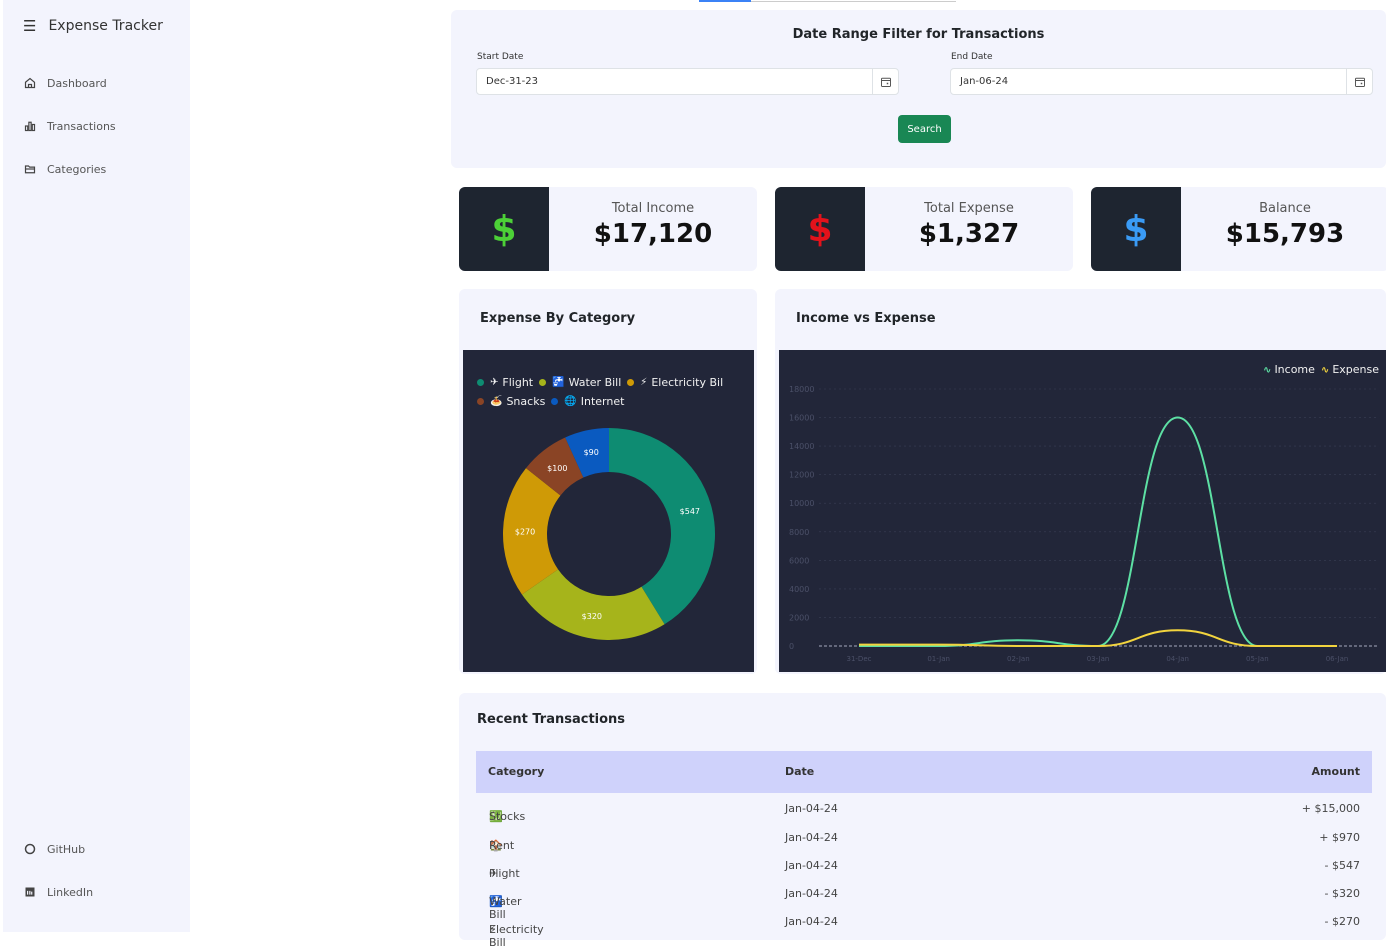 This screenshot has width=1386, height=949. I want to click on brand: ☰ Expense Tracker, so click(93, 26).